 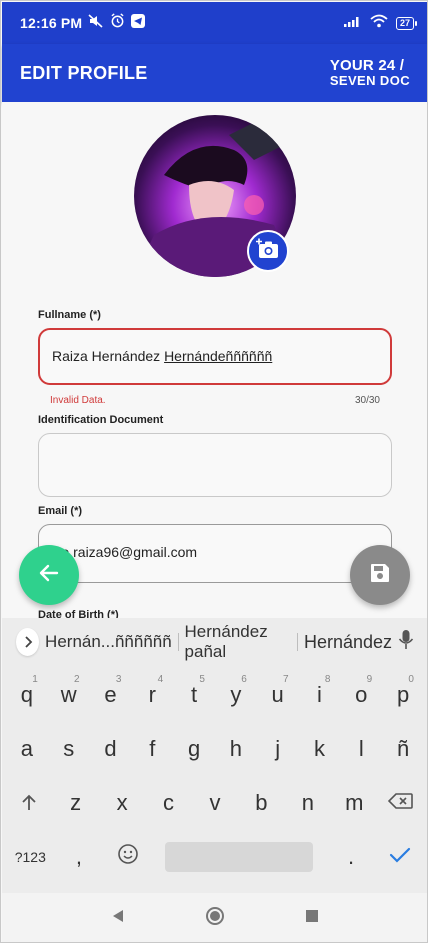 I want to click on arrow-left-icon, so click(x=49, y=575).